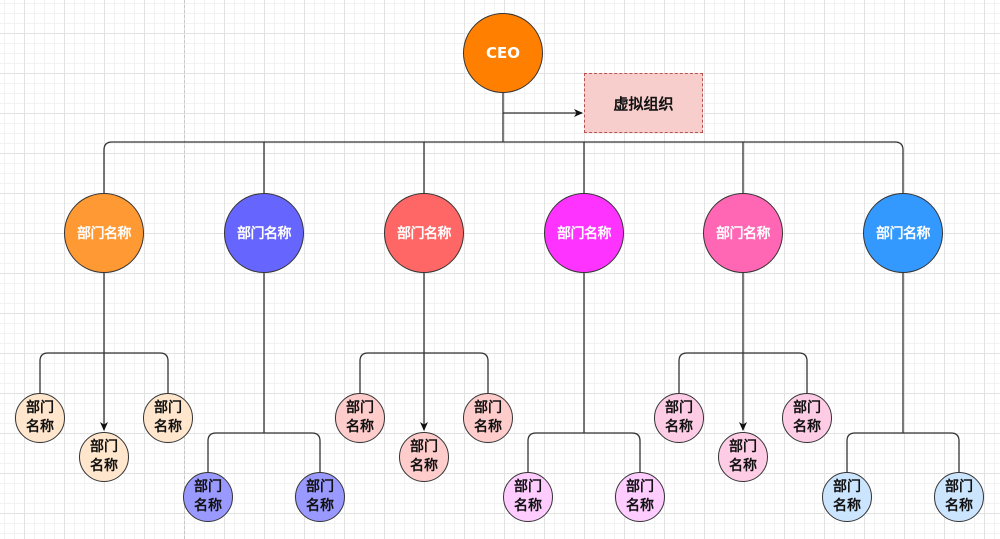  I want to click on department-node-3: 部门名称, so click(584, 233).